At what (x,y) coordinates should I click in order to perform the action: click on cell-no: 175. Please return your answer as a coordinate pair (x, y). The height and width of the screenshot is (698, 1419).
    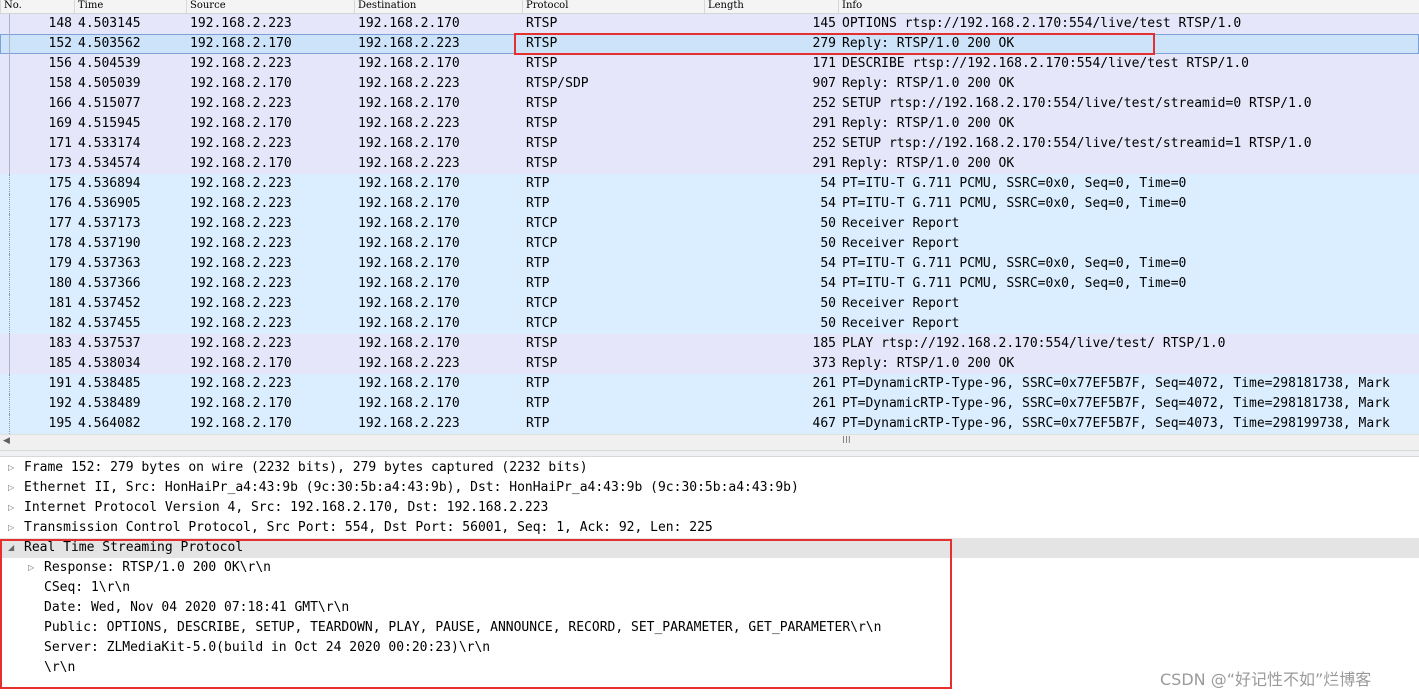
    Looking at the image, I should click on (60, 183).